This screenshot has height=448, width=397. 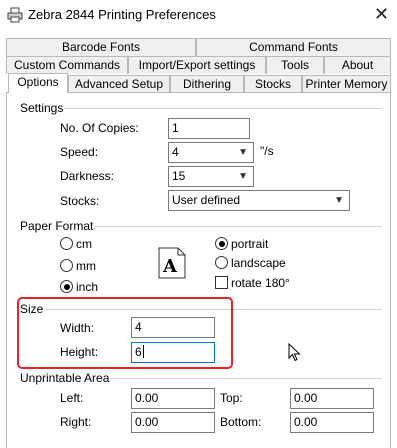 I want to click on title-bar: Zebra 2844 Printing Preferences ✕, so click(x=198, y=15).